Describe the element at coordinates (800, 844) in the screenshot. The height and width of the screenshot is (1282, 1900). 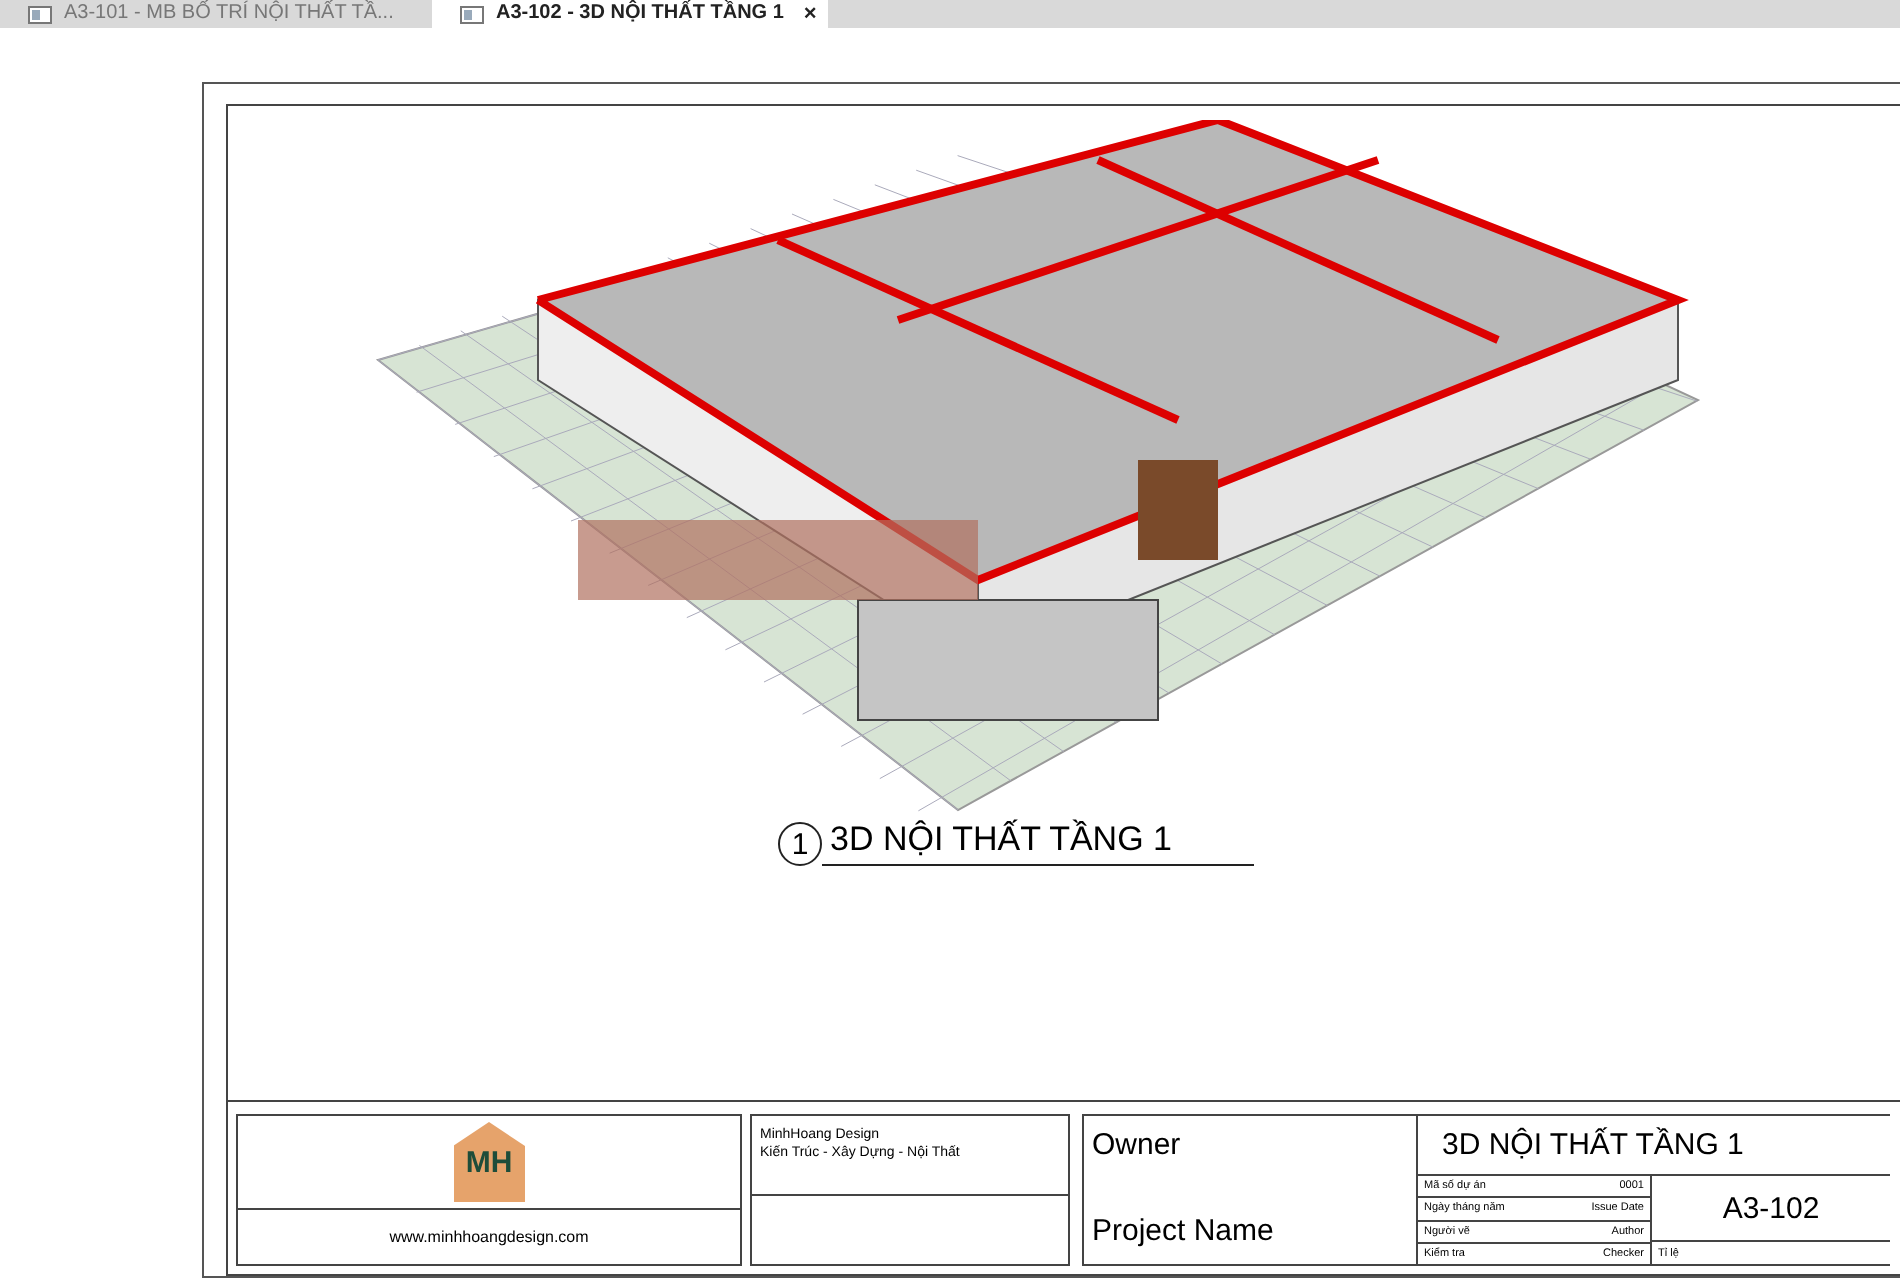
I see `view-number: 1` at that location.